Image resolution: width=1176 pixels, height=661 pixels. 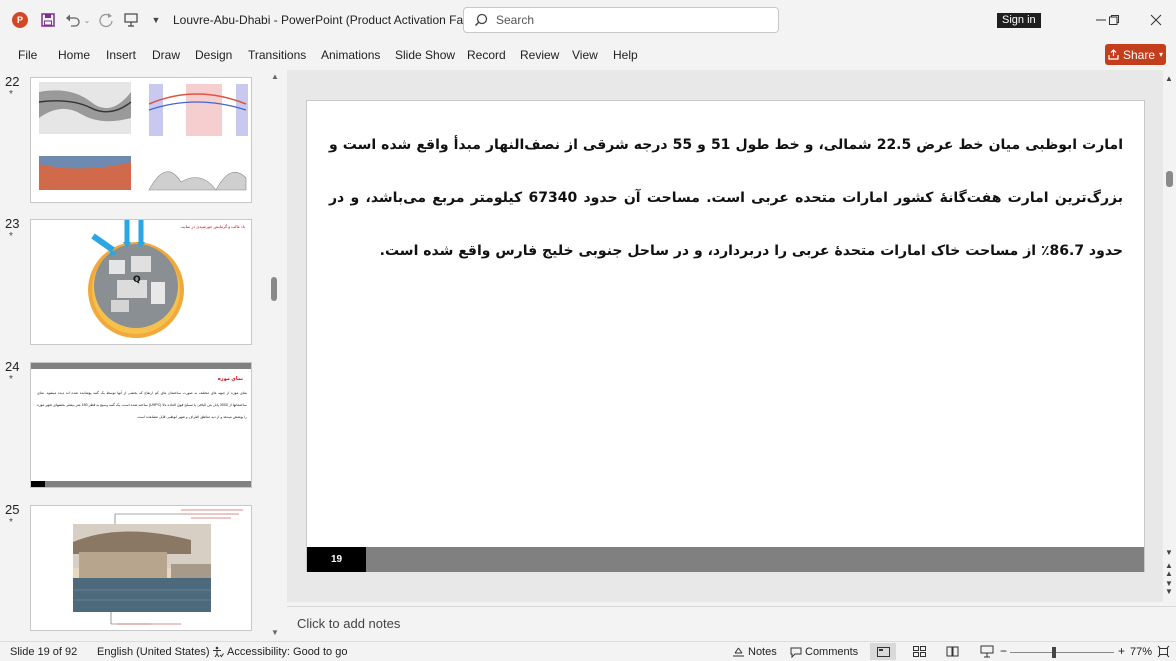 What do you see at coordinates (230, 379) in the screenshot?
I see `thumbnail-title: نمای موزه` at bounding box center [230, 379].